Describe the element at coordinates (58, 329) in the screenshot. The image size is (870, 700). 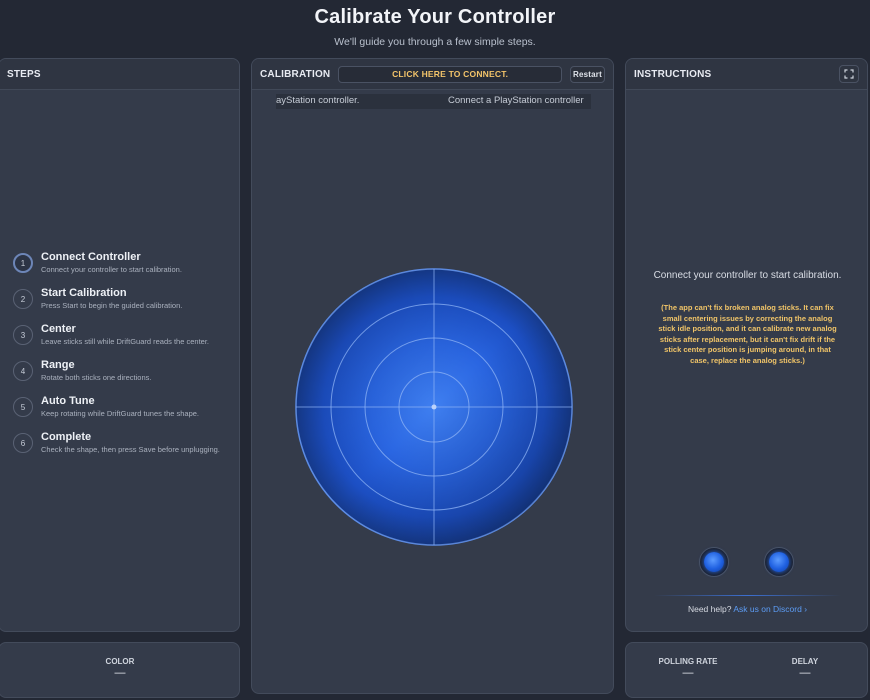
I see `step-title: Center` at that location.